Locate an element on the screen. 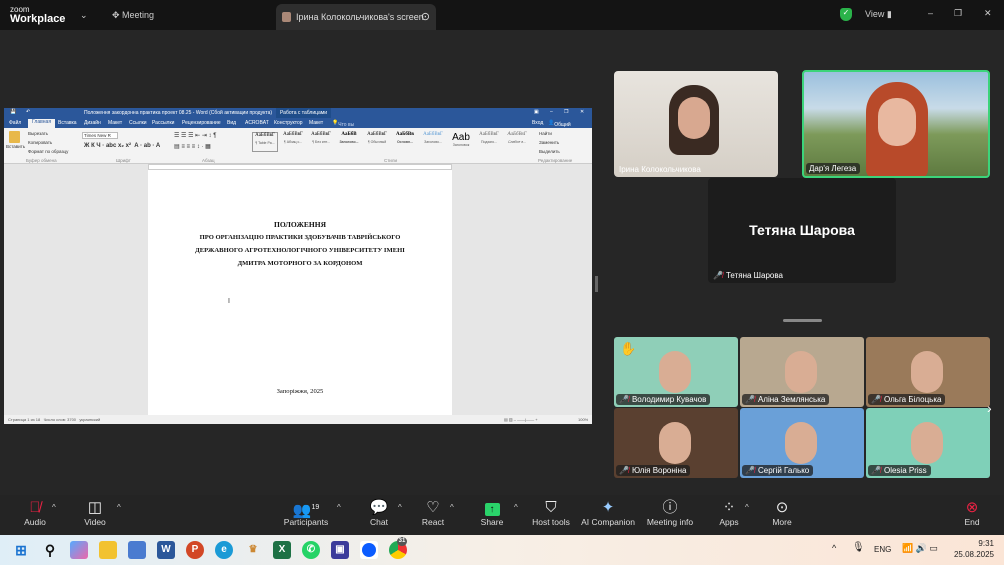 The height and width of the screenshot is (565, 1004). excel-icon: X is located at coordinates (282, 550).